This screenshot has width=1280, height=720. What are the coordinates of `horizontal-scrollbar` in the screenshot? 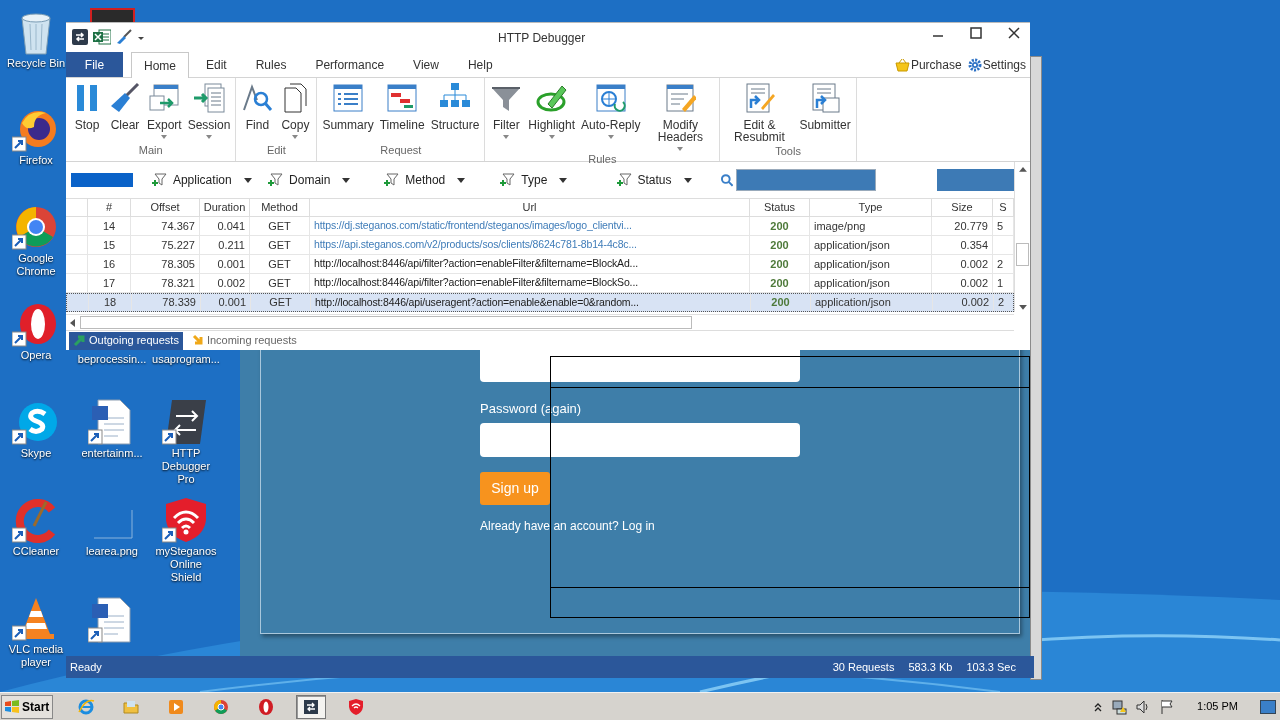 It's located at (540, 322).